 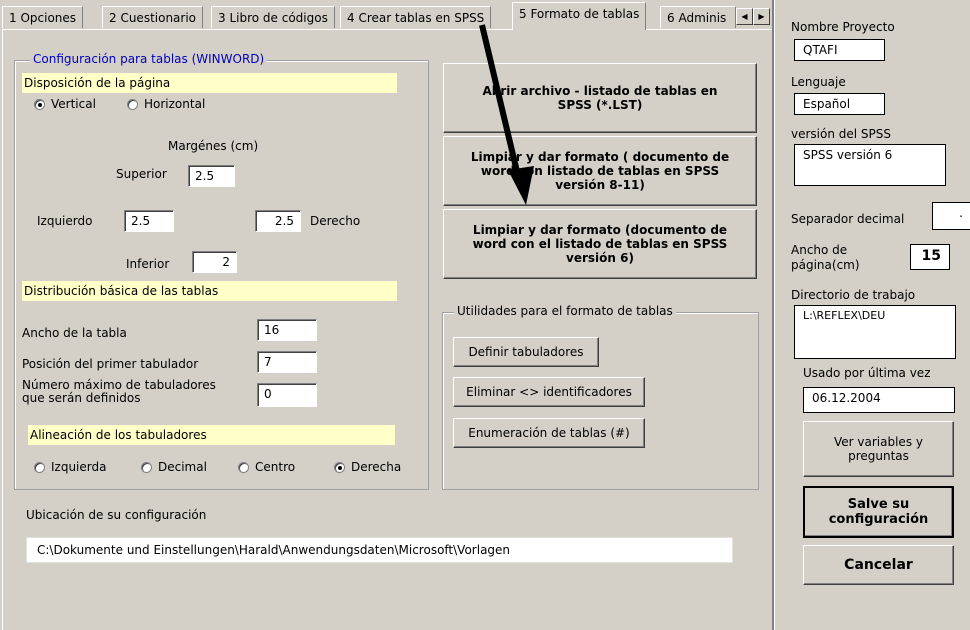 I want to click on tab-crear-tablas: 4 Crear tablas en SPSS, so click(x=416, y=17).